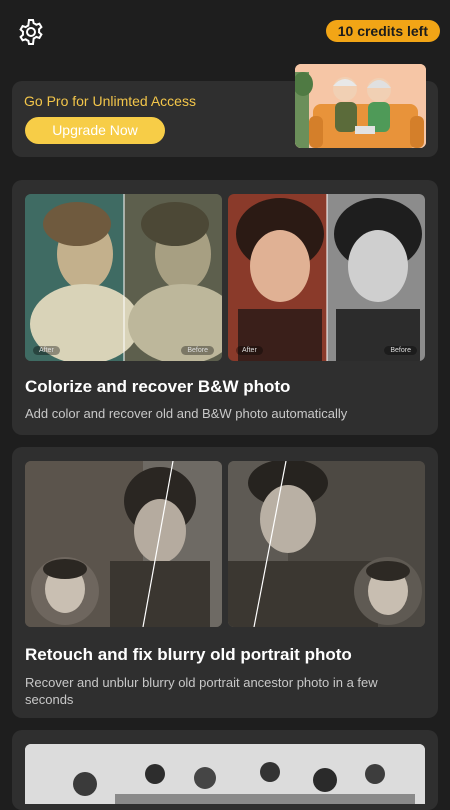 Image resolution: width=450 pixels, height=810 pixels. Describe the element at coordinates (400, 350) in the screenshot. I see `before-label-2: Before` at that location.